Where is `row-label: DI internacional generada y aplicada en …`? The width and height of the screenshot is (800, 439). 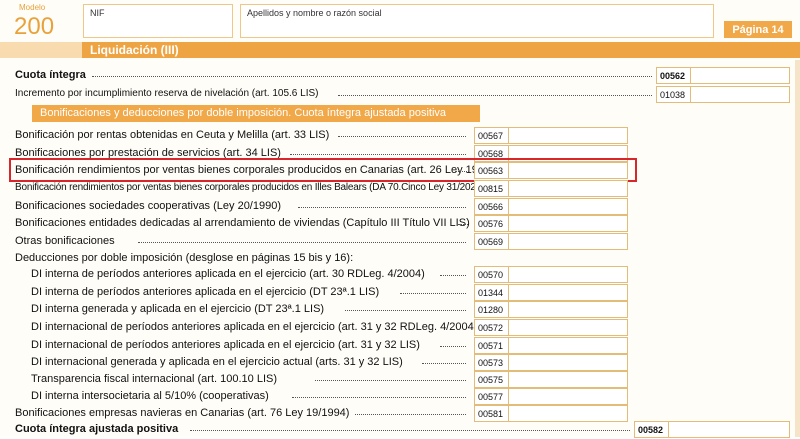
row-label: DI internacional generada y aplicada en … is located at coordinates (217, 362).